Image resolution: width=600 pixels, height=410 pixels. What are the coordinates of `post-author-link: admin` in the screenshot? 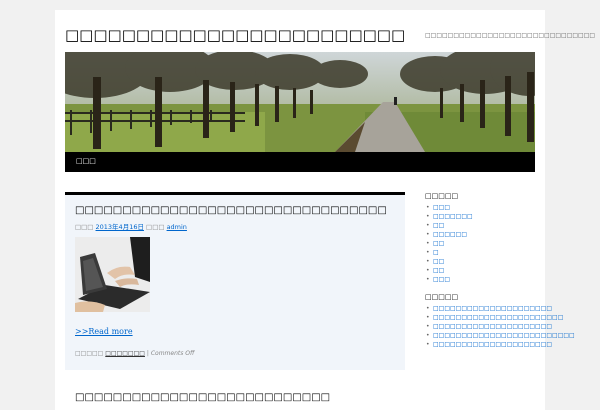 It's located at (177, 227).